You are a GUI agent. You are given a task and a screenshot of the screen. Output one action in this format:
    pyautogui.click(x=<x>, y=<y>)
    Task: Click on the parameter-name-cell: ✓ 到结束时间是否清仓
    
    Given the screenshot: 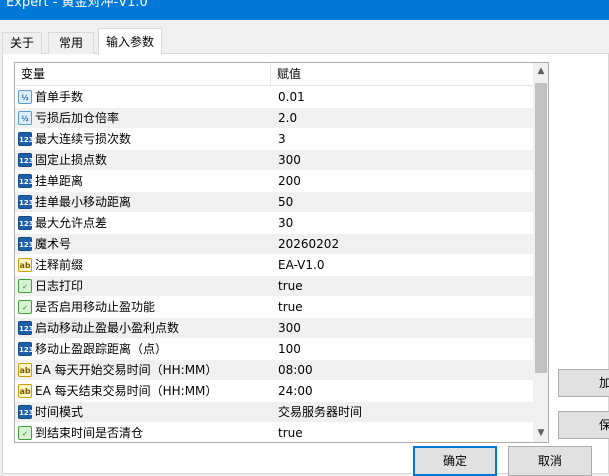 What is the action you would take?
    pyautogui.click(x=143, y=432)
    